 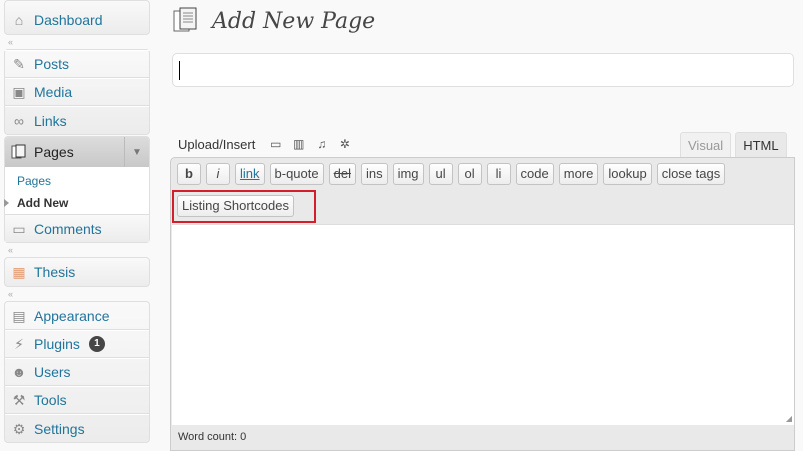 I want to click on menu-plugins: ⚡ Plugins 1, so click(x=77, y=344).